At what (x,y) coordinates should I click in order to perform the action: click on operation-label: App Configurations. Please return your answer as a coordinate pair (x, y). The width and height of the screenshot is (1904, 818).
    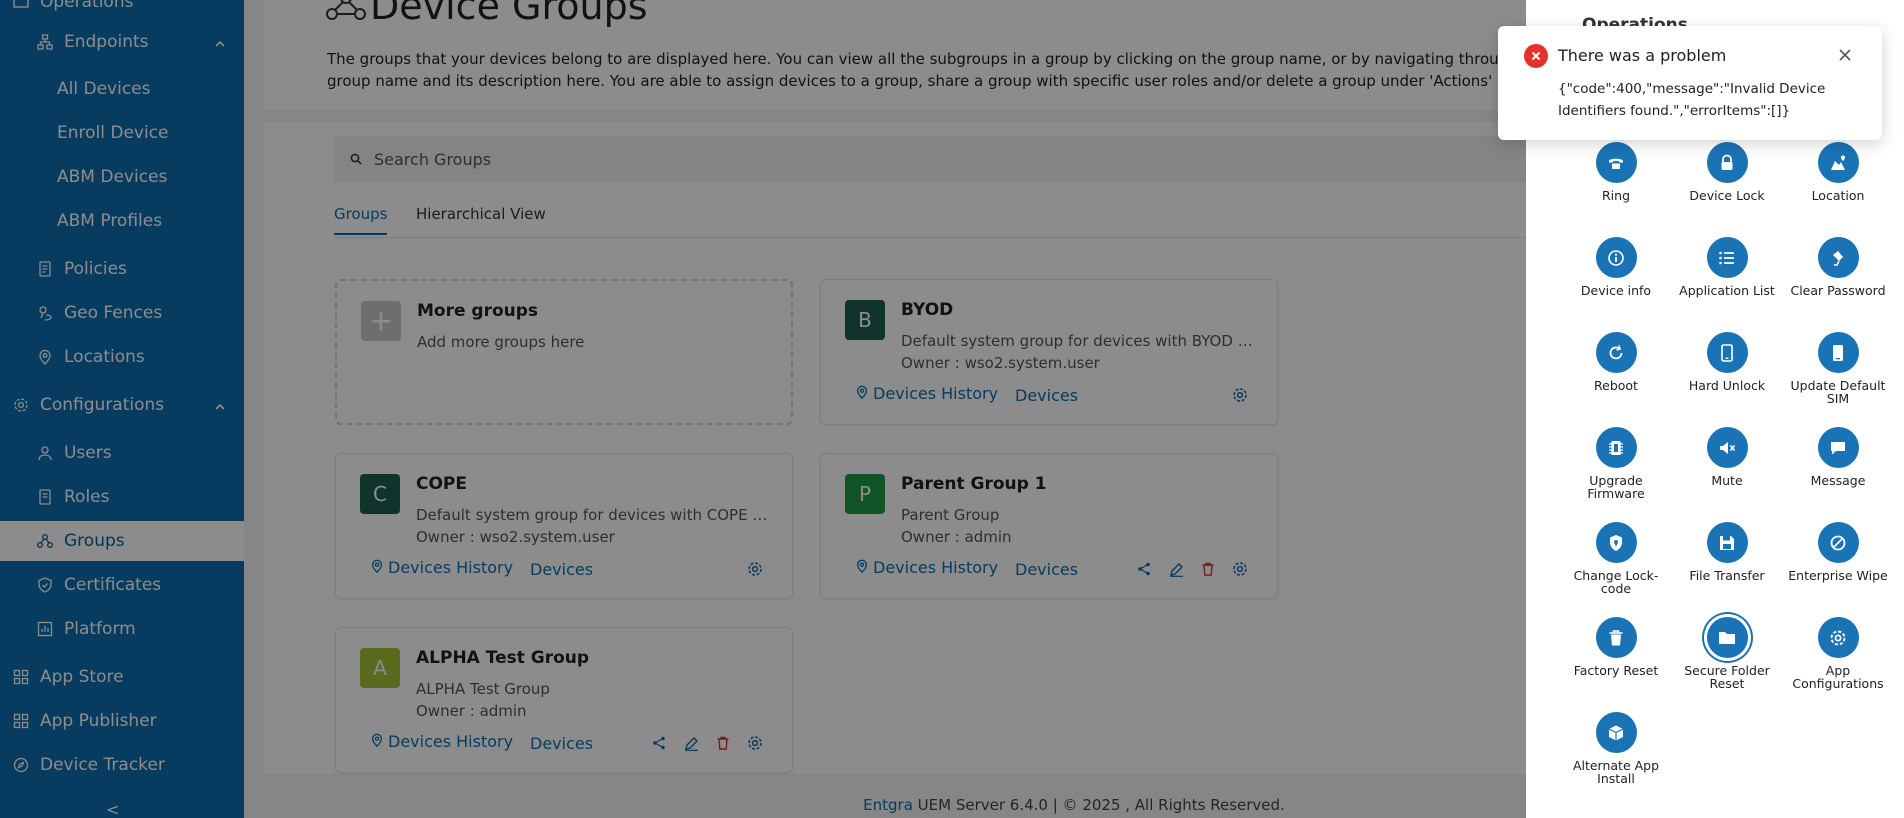
    Looking at the image, I should click on (1838, 677).